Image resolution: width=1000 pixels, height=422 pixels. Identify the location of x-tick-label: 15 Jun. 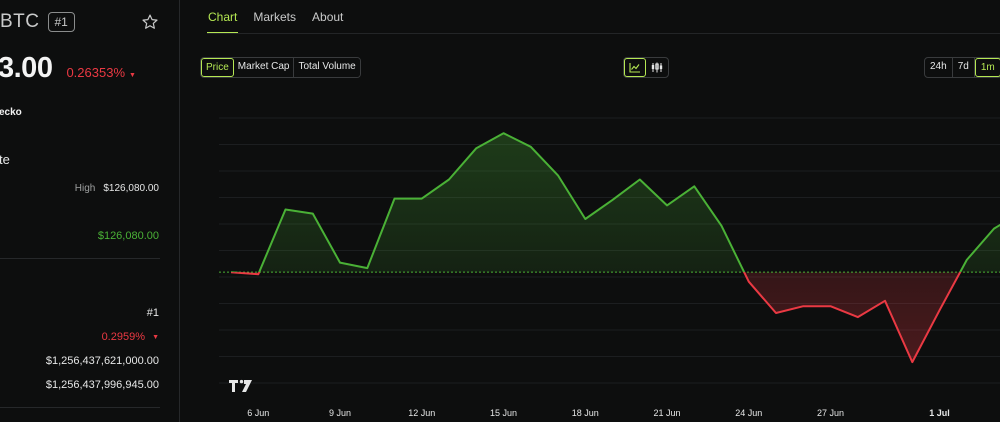
(503, 413).